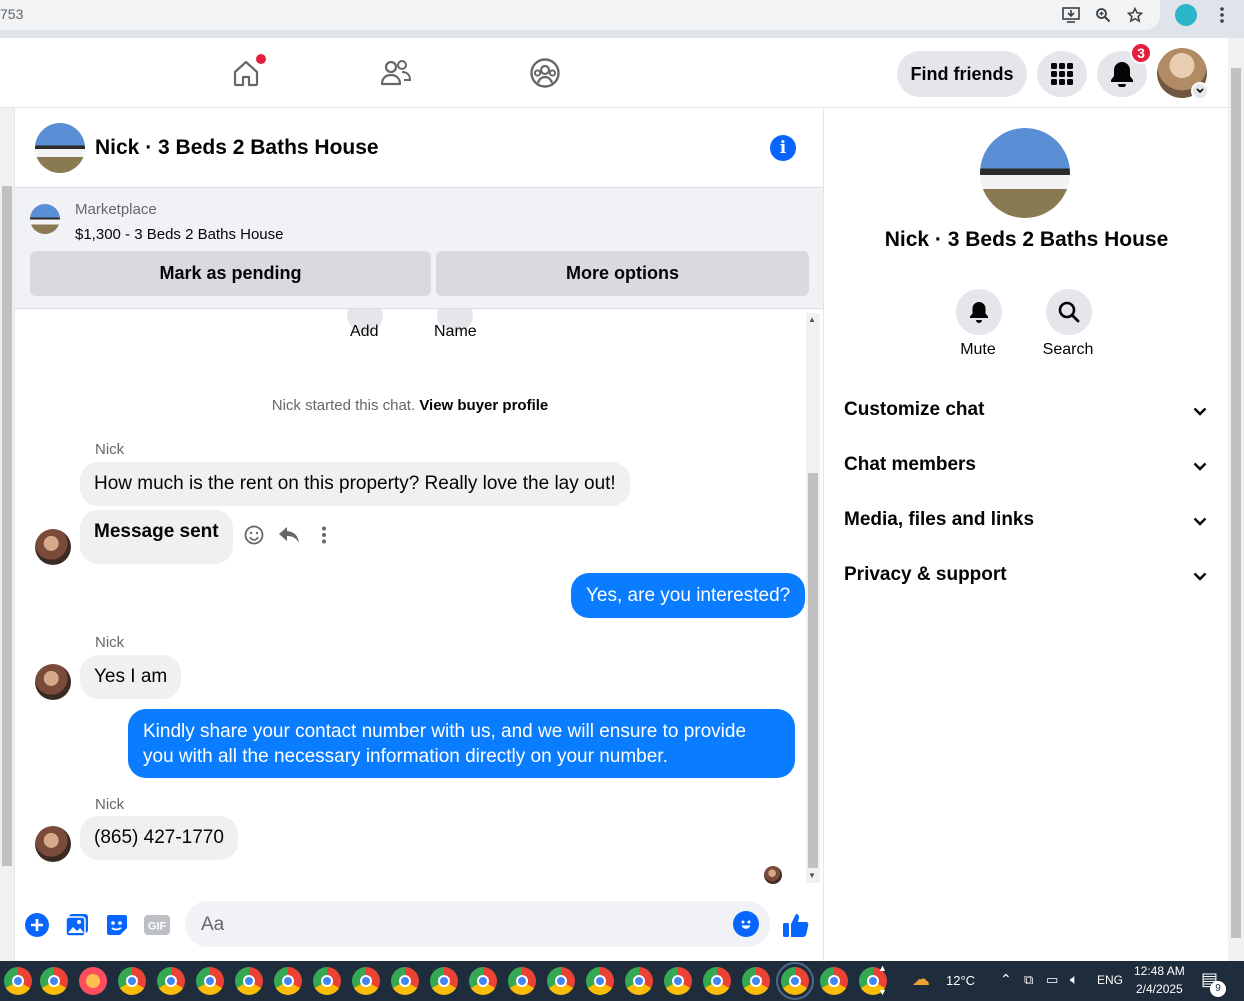 Image resolution: width=1244 pixels, height=1001 pixels. What do you see at coordinates (1141, 53) in the screenshot?
I see `notification-badge: 3` at bounding box center [1141, 53].